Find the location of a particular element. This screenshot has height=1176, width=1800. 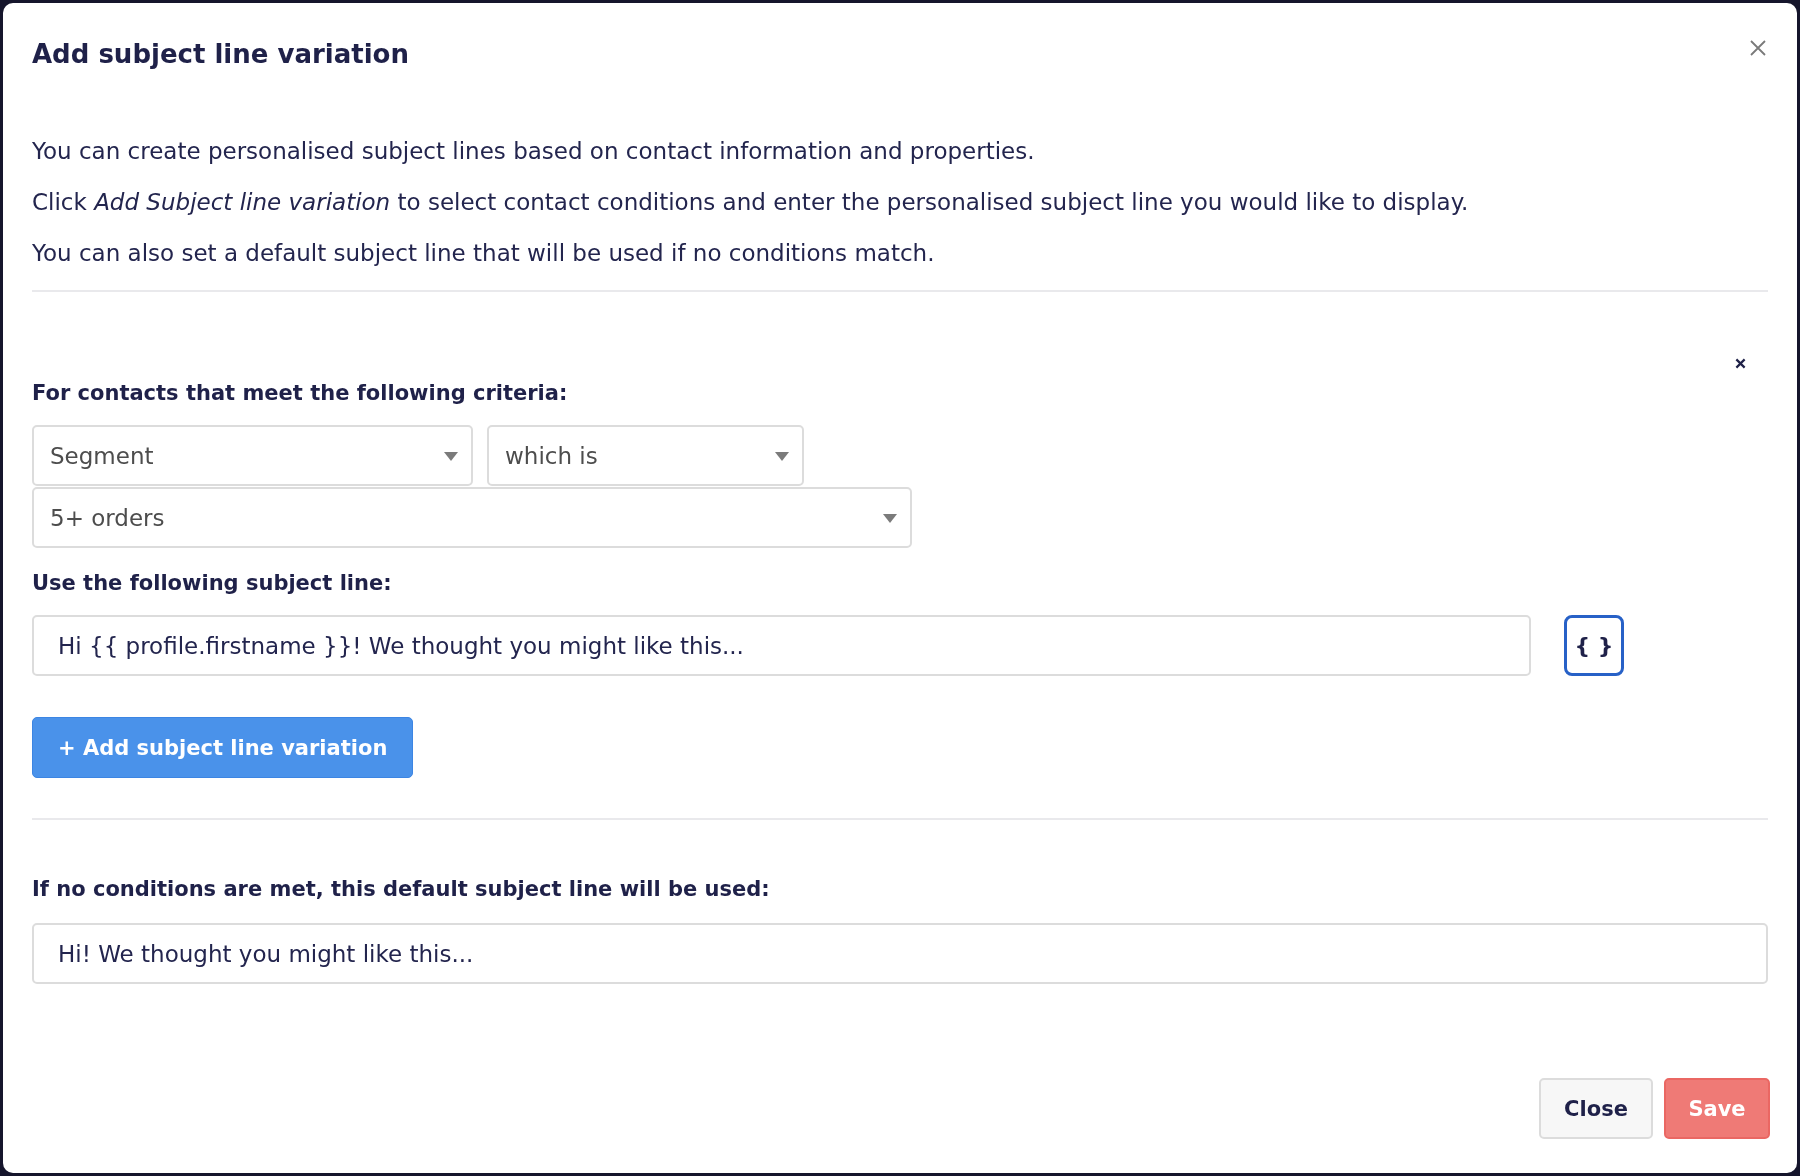

intro-text: You can create personalised subject lines based on contact information and properties. is located at coordinates (534, 151).